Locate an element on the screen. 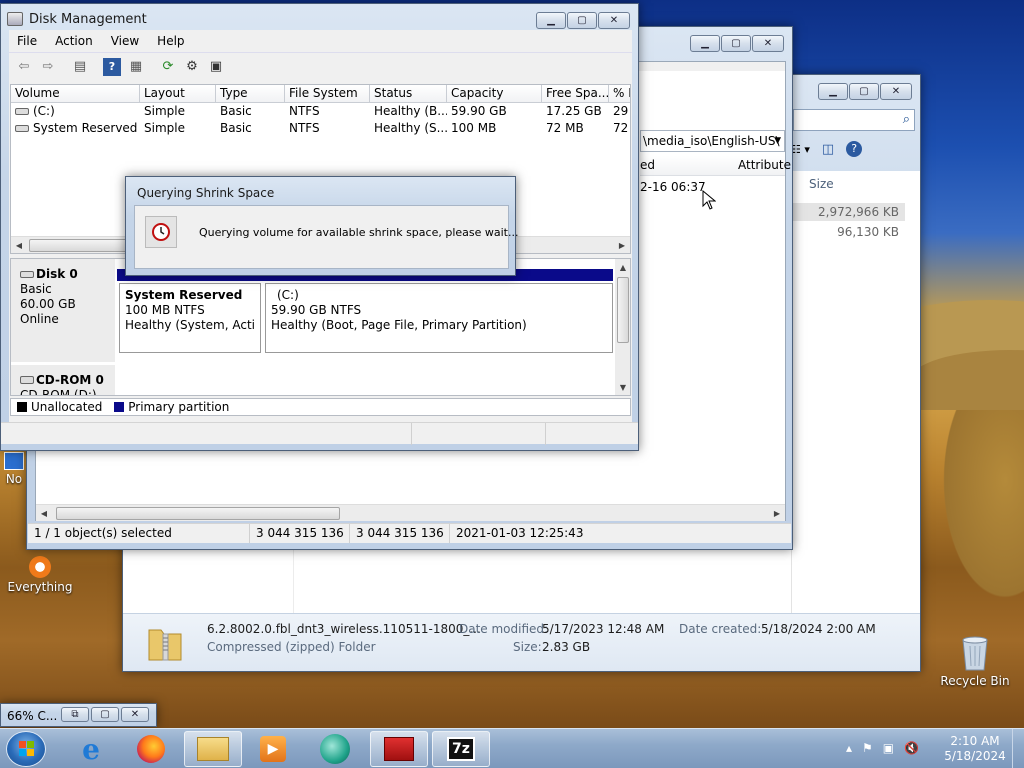 The width and height of the screenshot is (1024, 768). preview-pane-icon: ◫ is located at coordinates (828, 149).